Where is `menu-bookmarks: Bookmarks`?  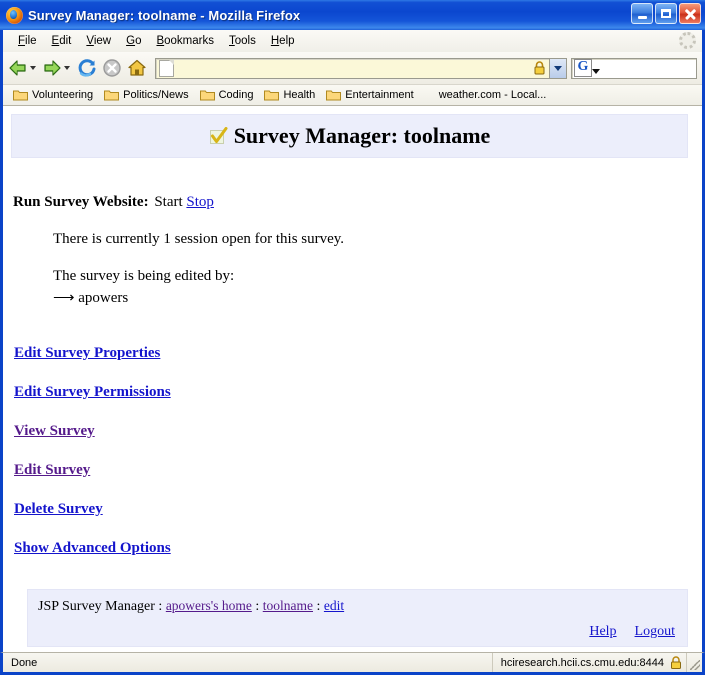
menu-bookmarks: Bookmarks is located at coordinates (185, 41).